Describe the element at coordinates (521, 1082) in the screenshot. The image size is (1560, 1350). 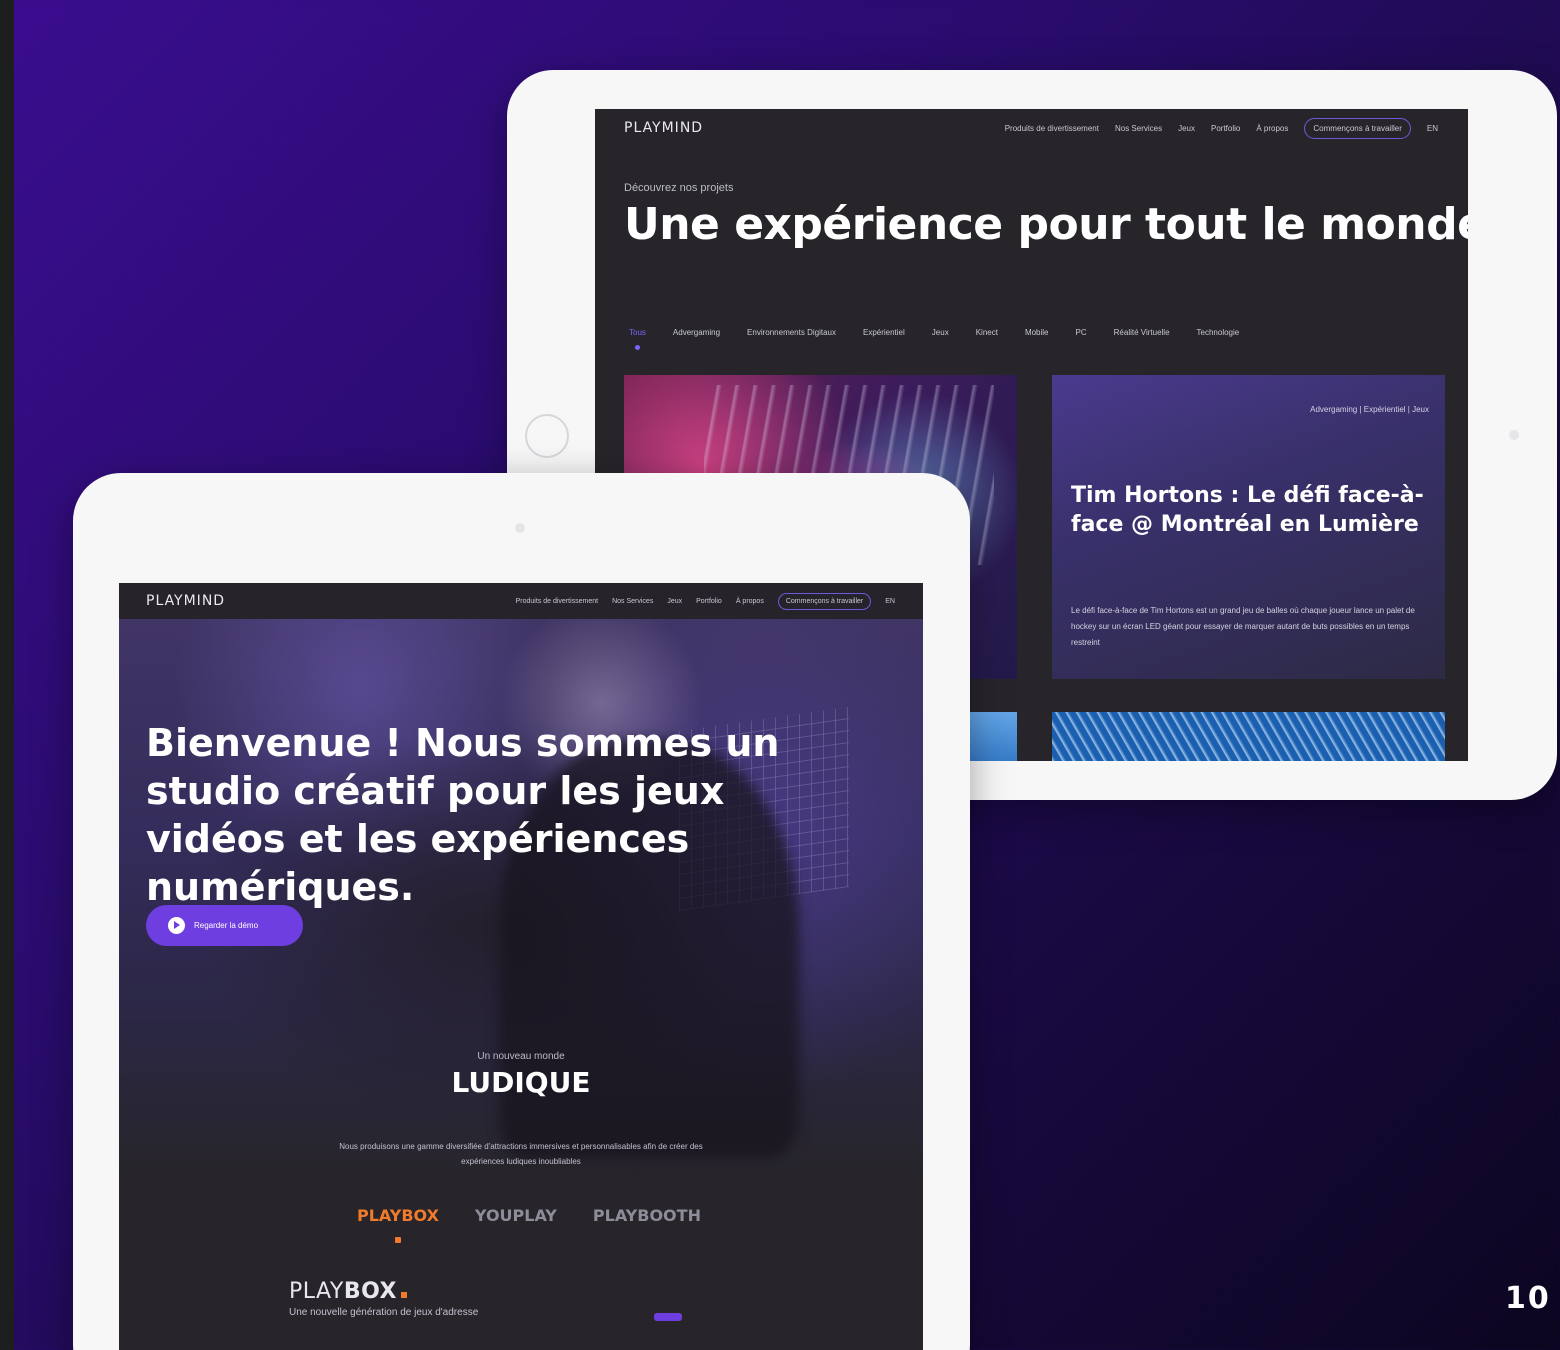
I see `section-title: LUDIQUE` at that location.